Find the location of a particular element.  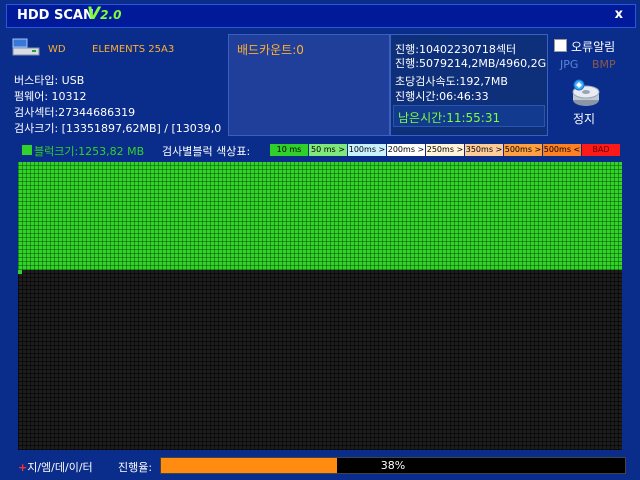

legend-chip: 350ms > is located at coordinates (484, 150).